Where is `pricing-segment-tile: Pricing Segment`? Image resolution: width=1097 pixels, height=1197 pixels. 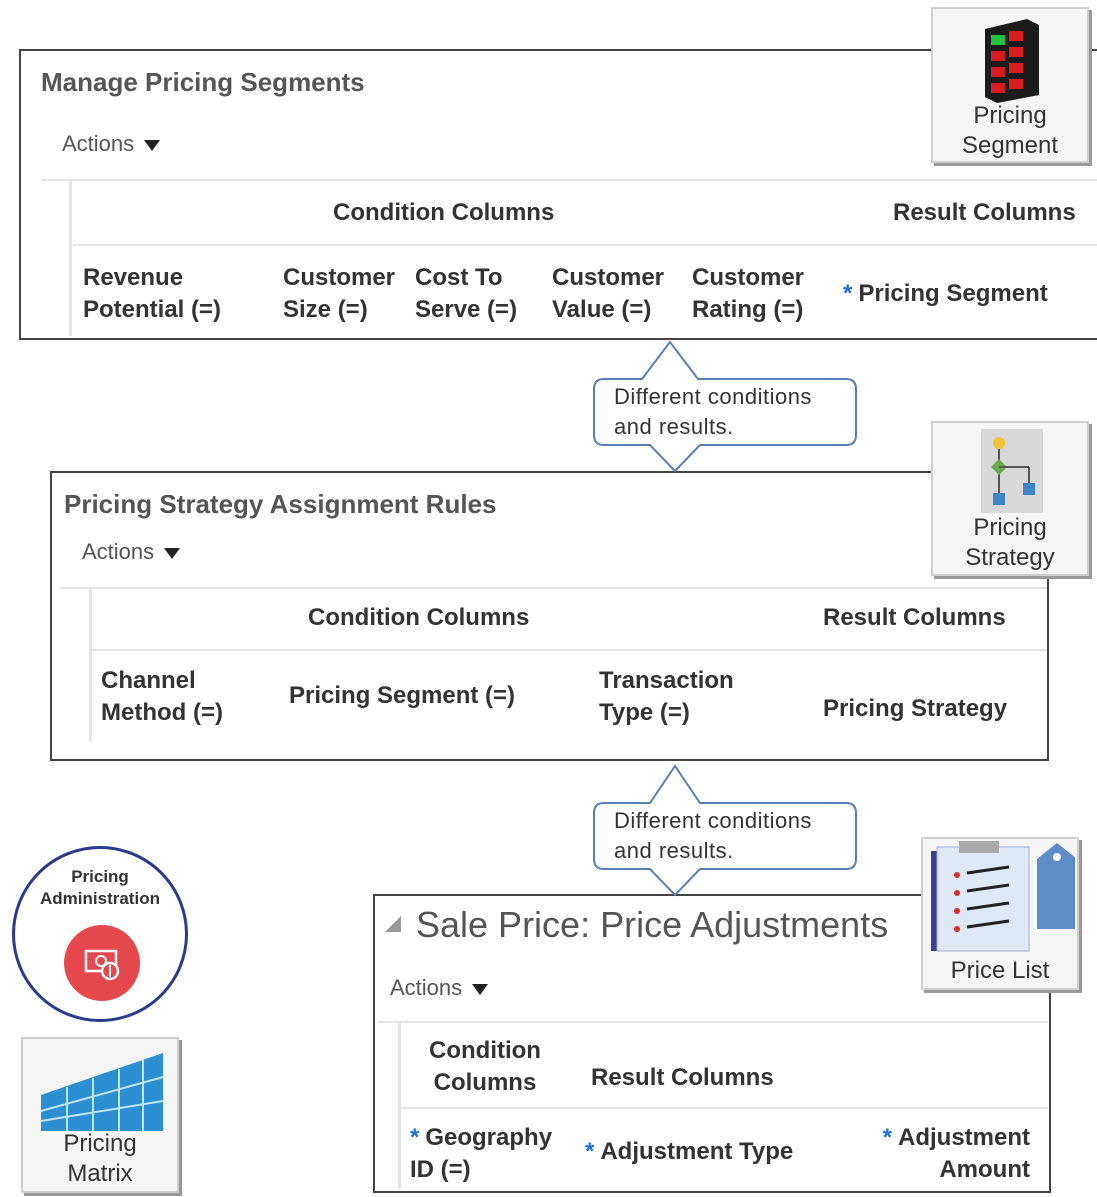
pricing-segment-tile: Pricing Segment is located at coordinates (1010, 85).